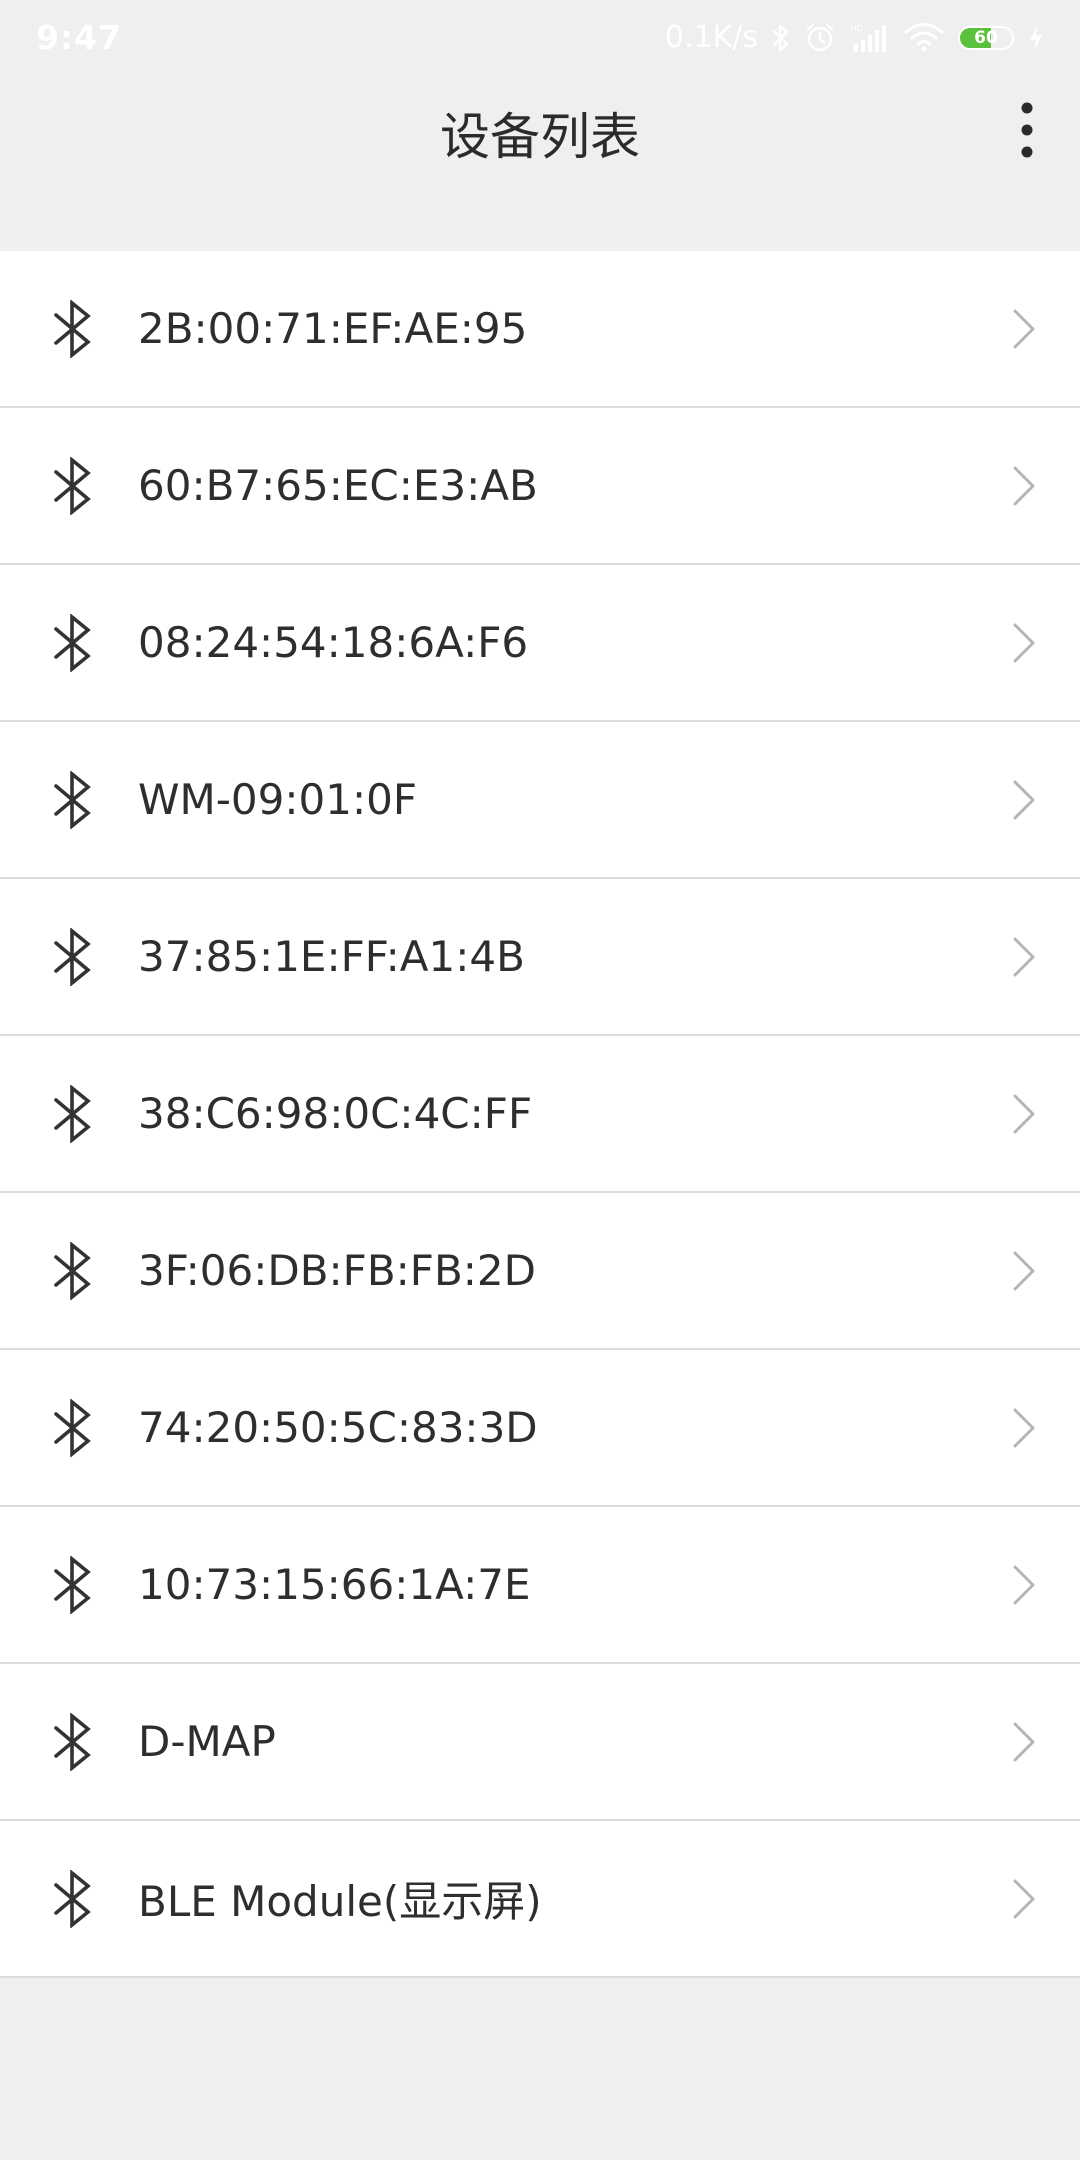 The height and width of the screenshot is (2160, 1080). I want to click on battery-icon: 60, so click(986, 37).